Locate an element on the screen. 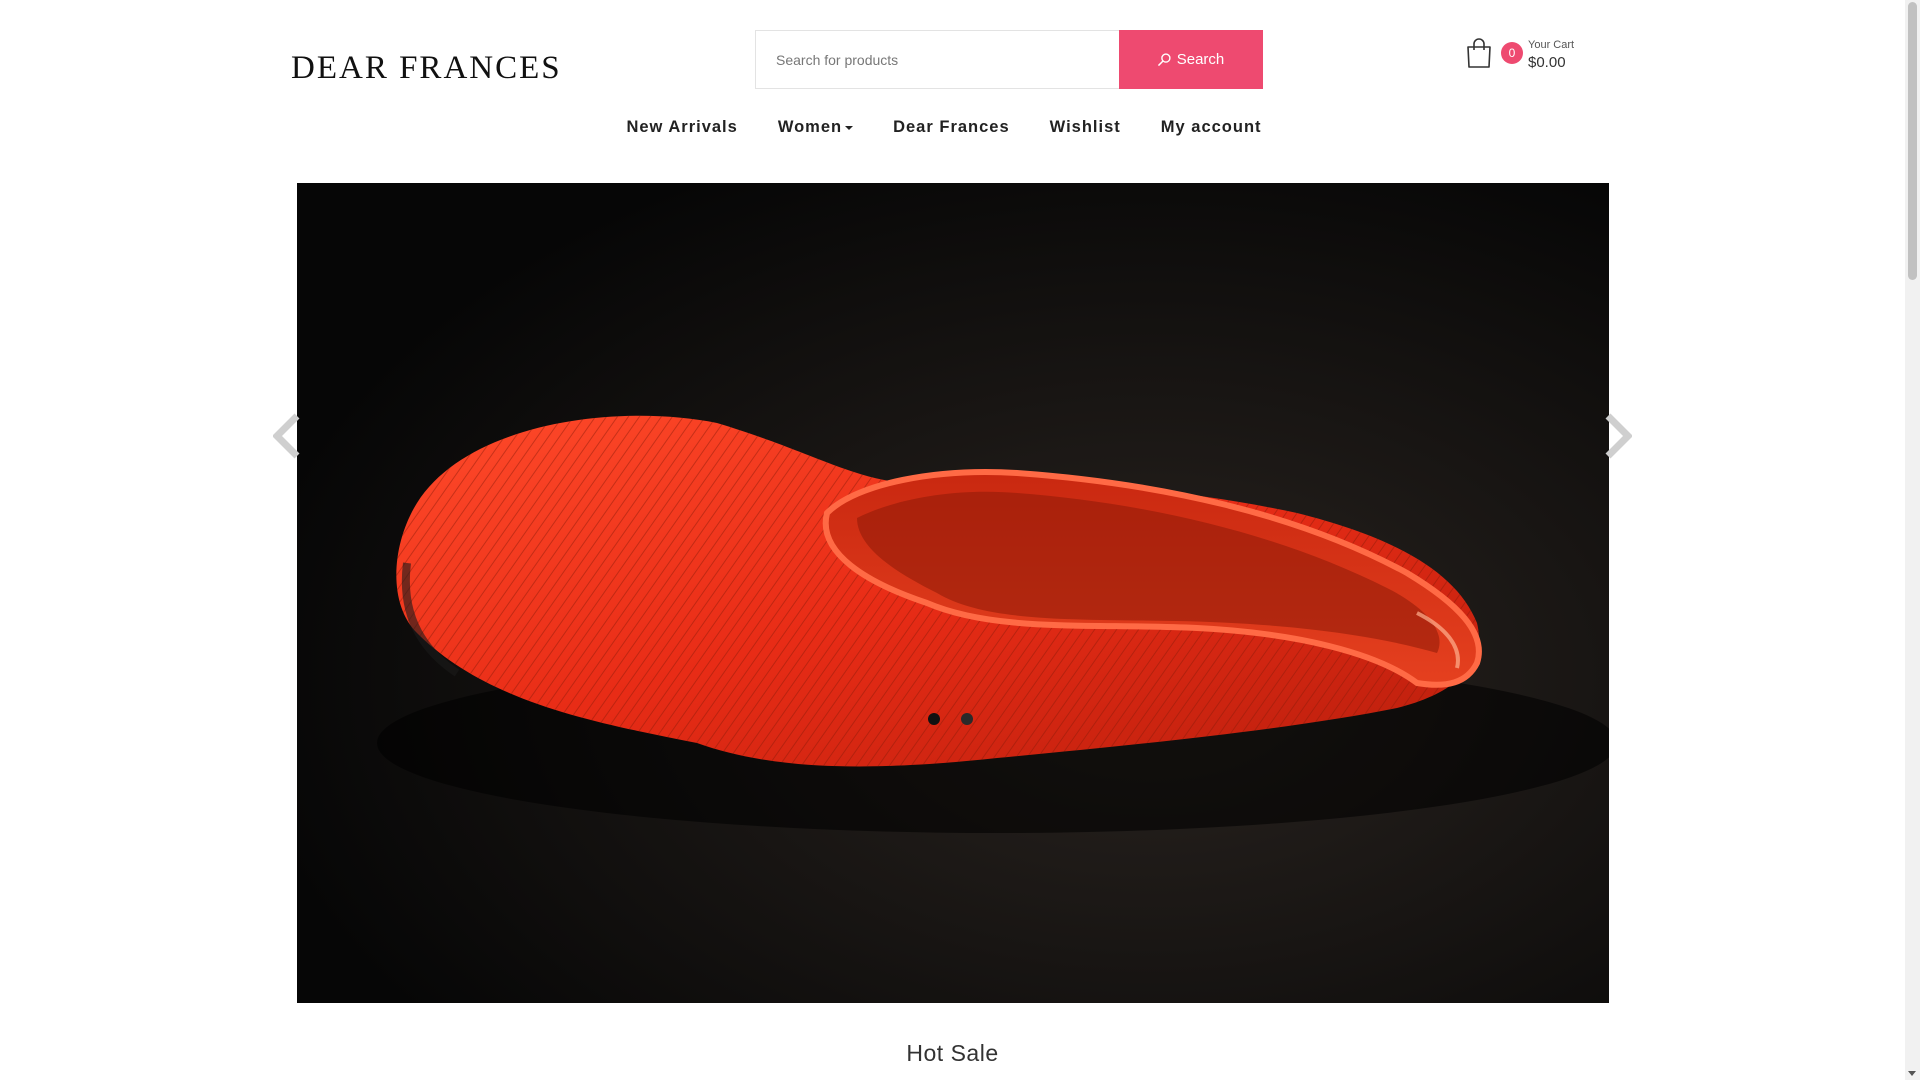 The width and height of the screenshot is (1920, 1080). search-input is located at coordinates (937, 59).